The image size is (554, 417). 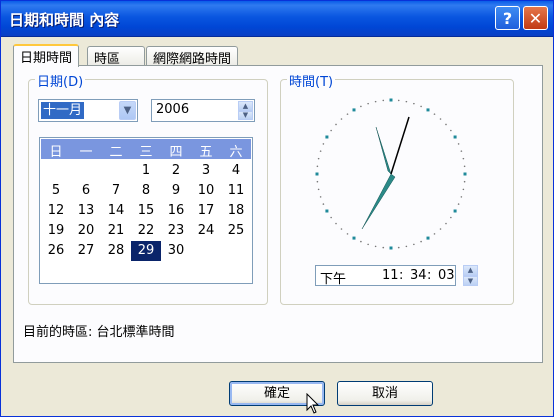 What do you see at coordinates (277, 19) in the screenshot?
I see `title-bar: 日期和時間 內容 ? ✕` at bounding box center [277, 19].